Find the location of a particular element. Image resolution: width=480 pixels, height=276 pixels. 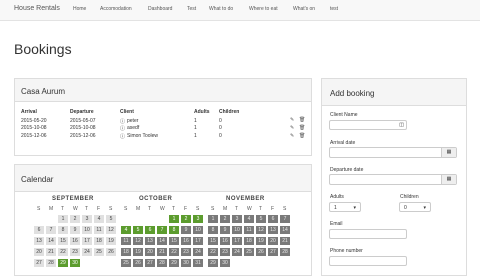

calendar-day: 2 is located at coordinates (186, 219).